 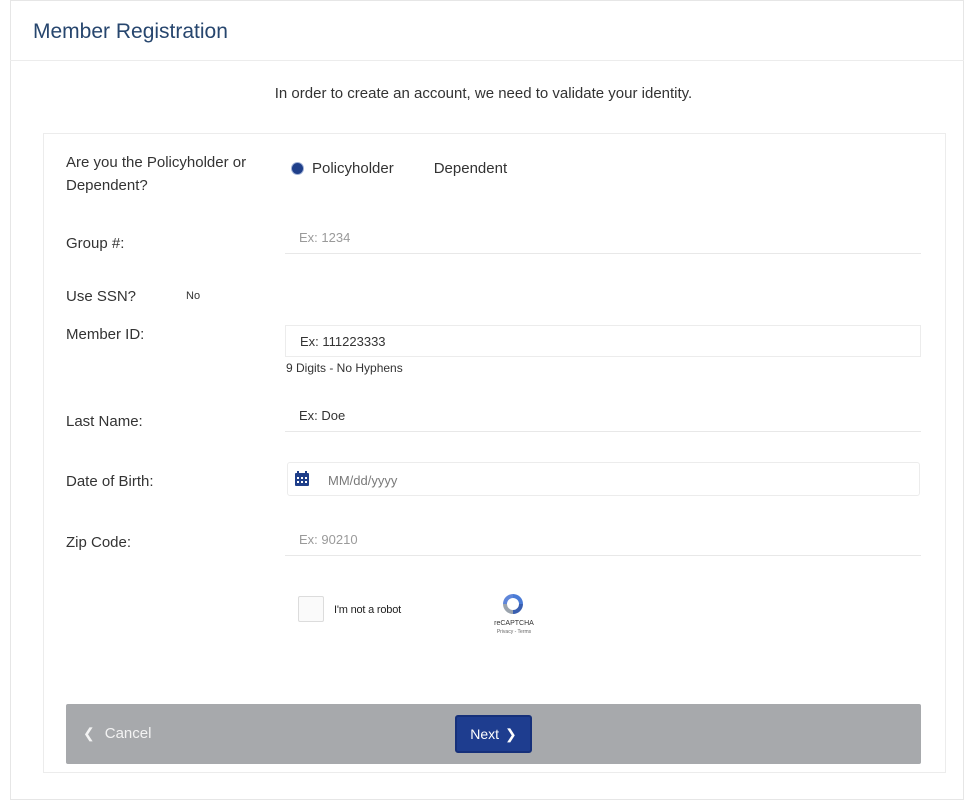 I want to click on next-label: Next, so click(x=485, y=734).